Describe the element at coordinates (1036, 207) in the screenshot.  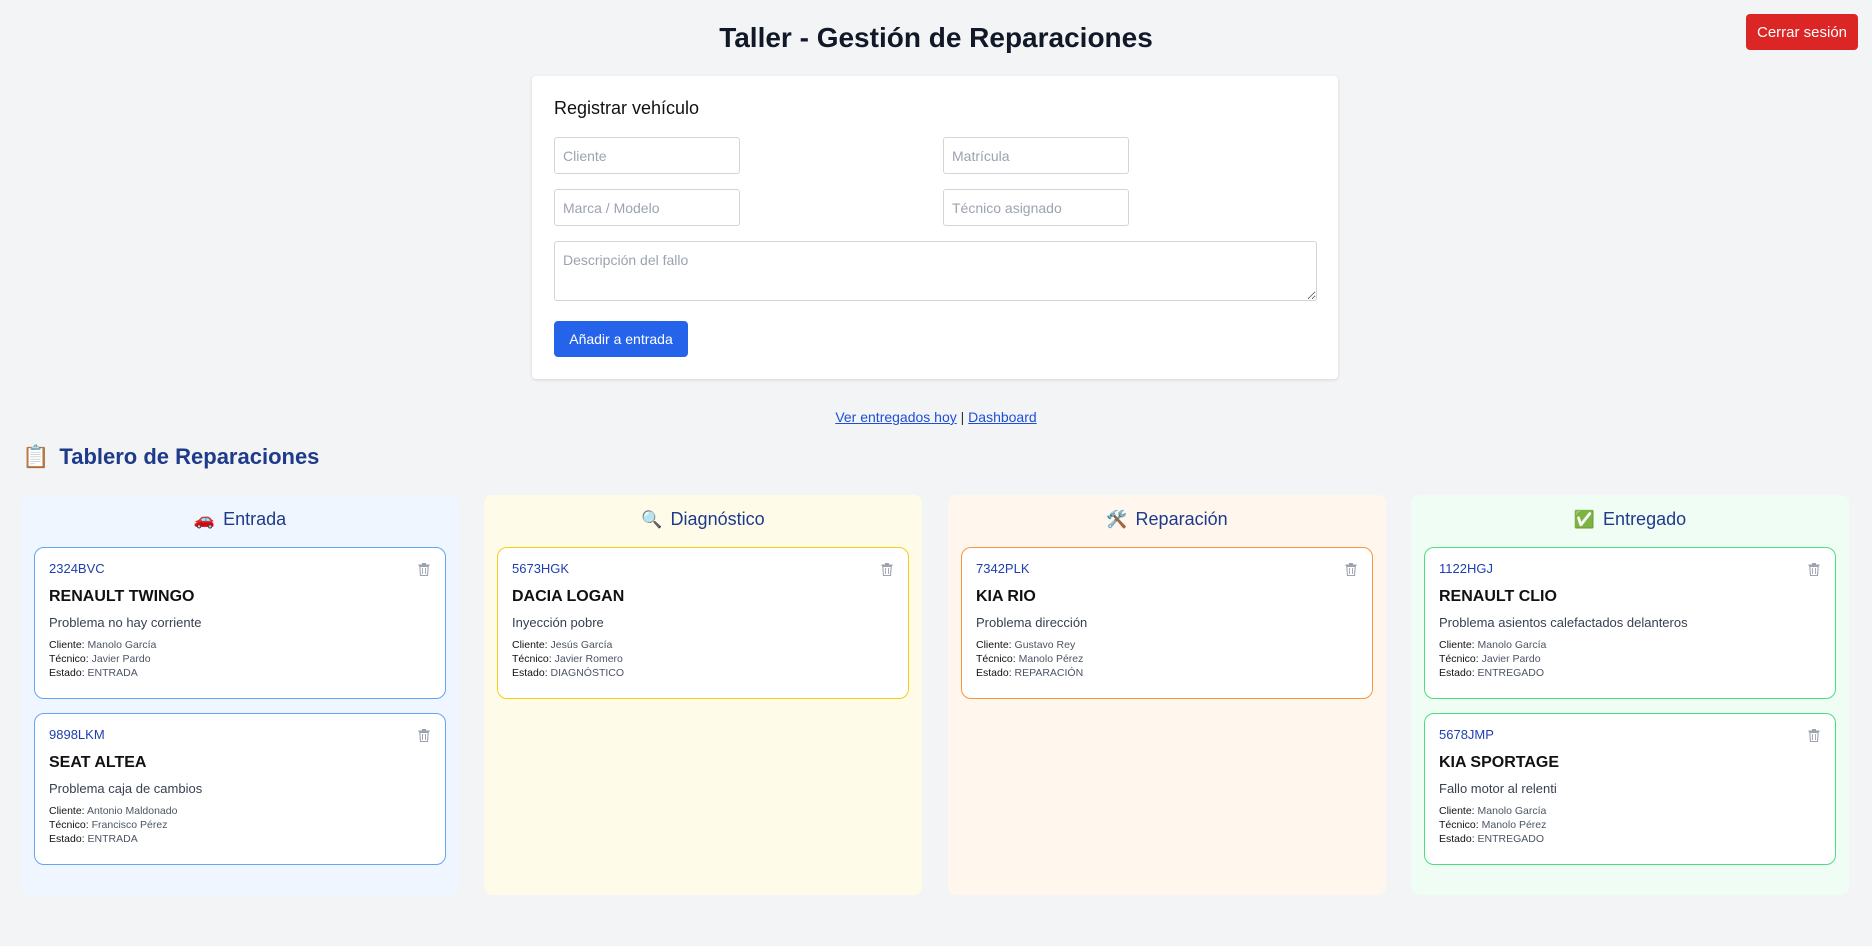
I see `tecnico-input` at that location.